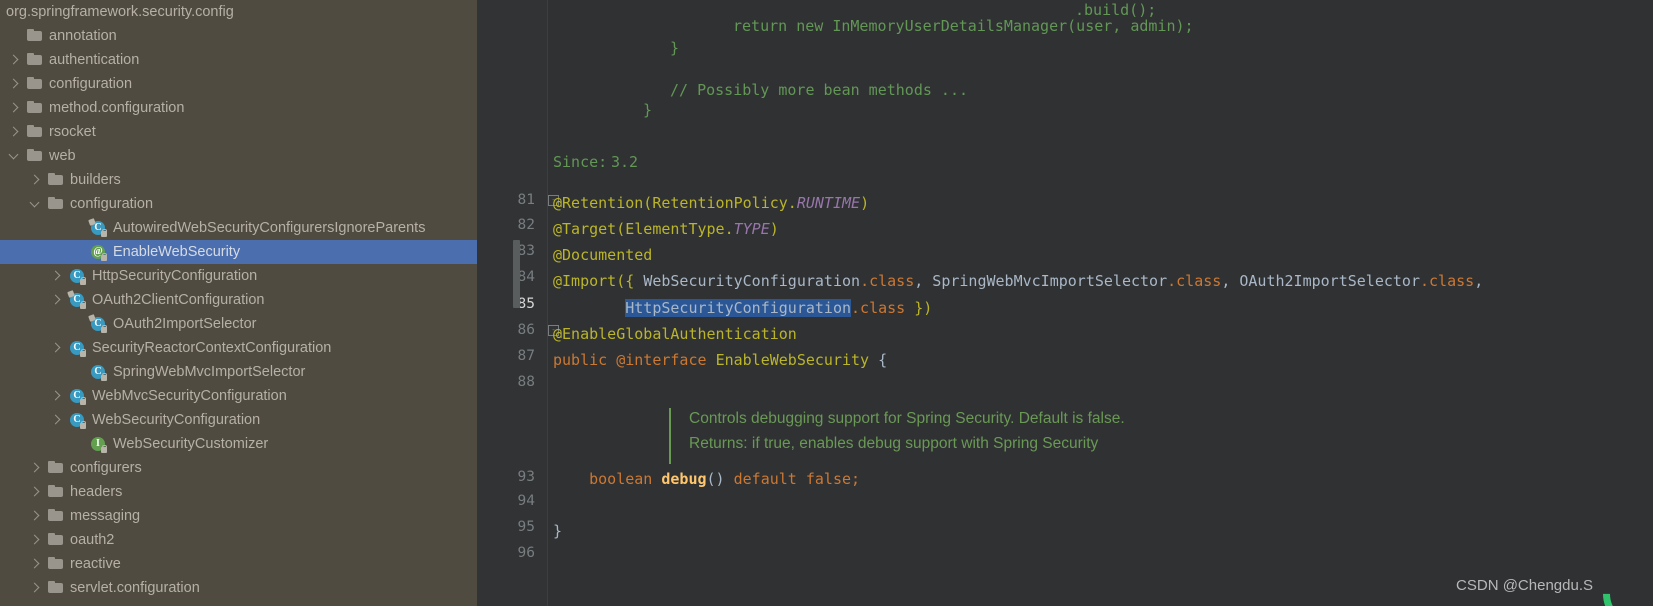  I want to click on line-number: 84, so click(526, 277).